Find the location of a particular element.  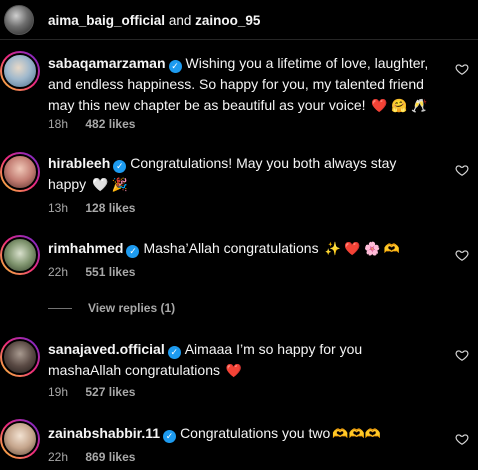

post-header: aima_baig_official and zainoo_95 is located at coordinates (239, 20).